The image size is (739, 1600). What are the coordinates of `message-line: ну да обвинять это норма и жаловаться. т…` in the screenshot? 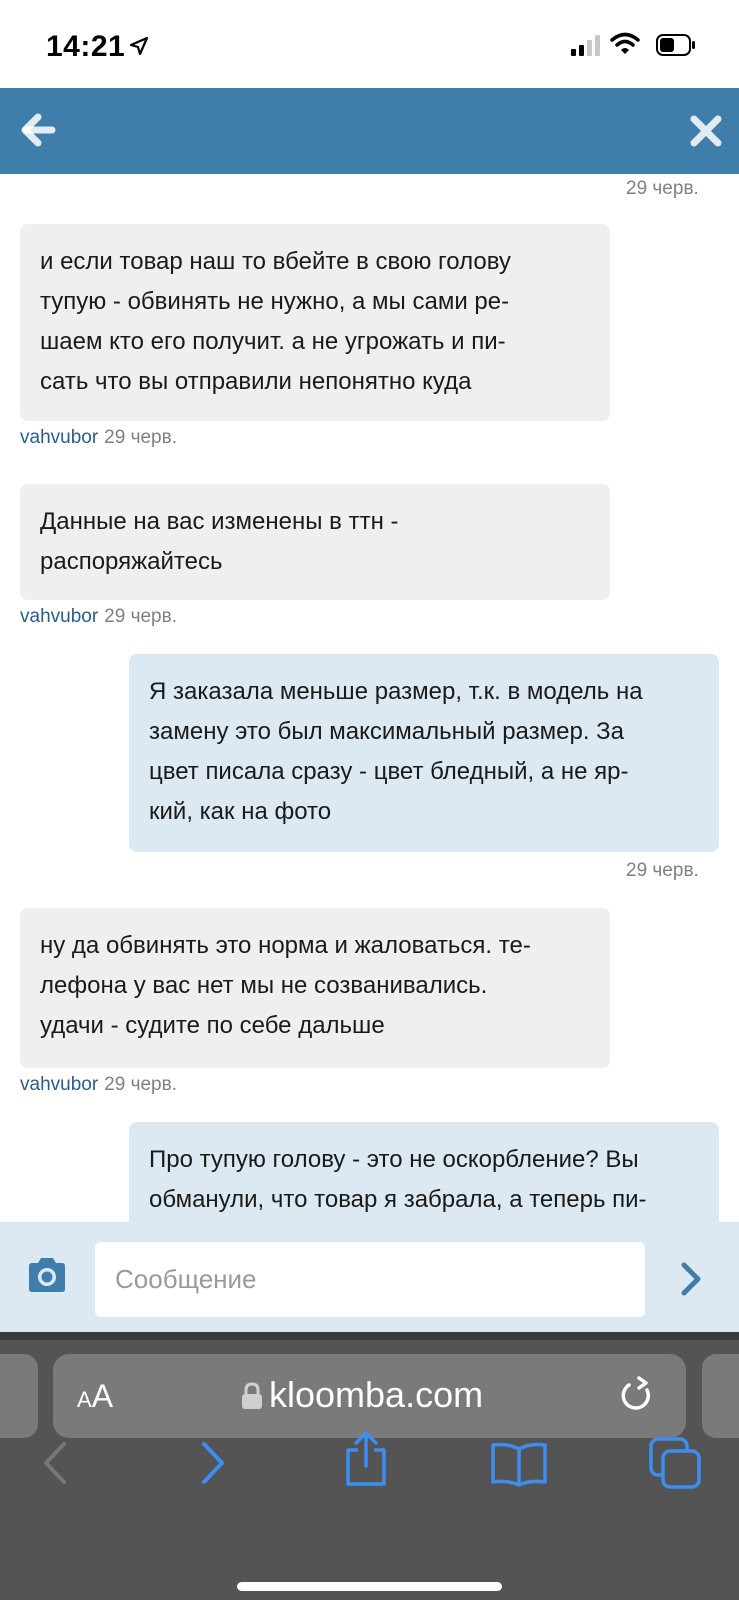 It's located at (285, 945).